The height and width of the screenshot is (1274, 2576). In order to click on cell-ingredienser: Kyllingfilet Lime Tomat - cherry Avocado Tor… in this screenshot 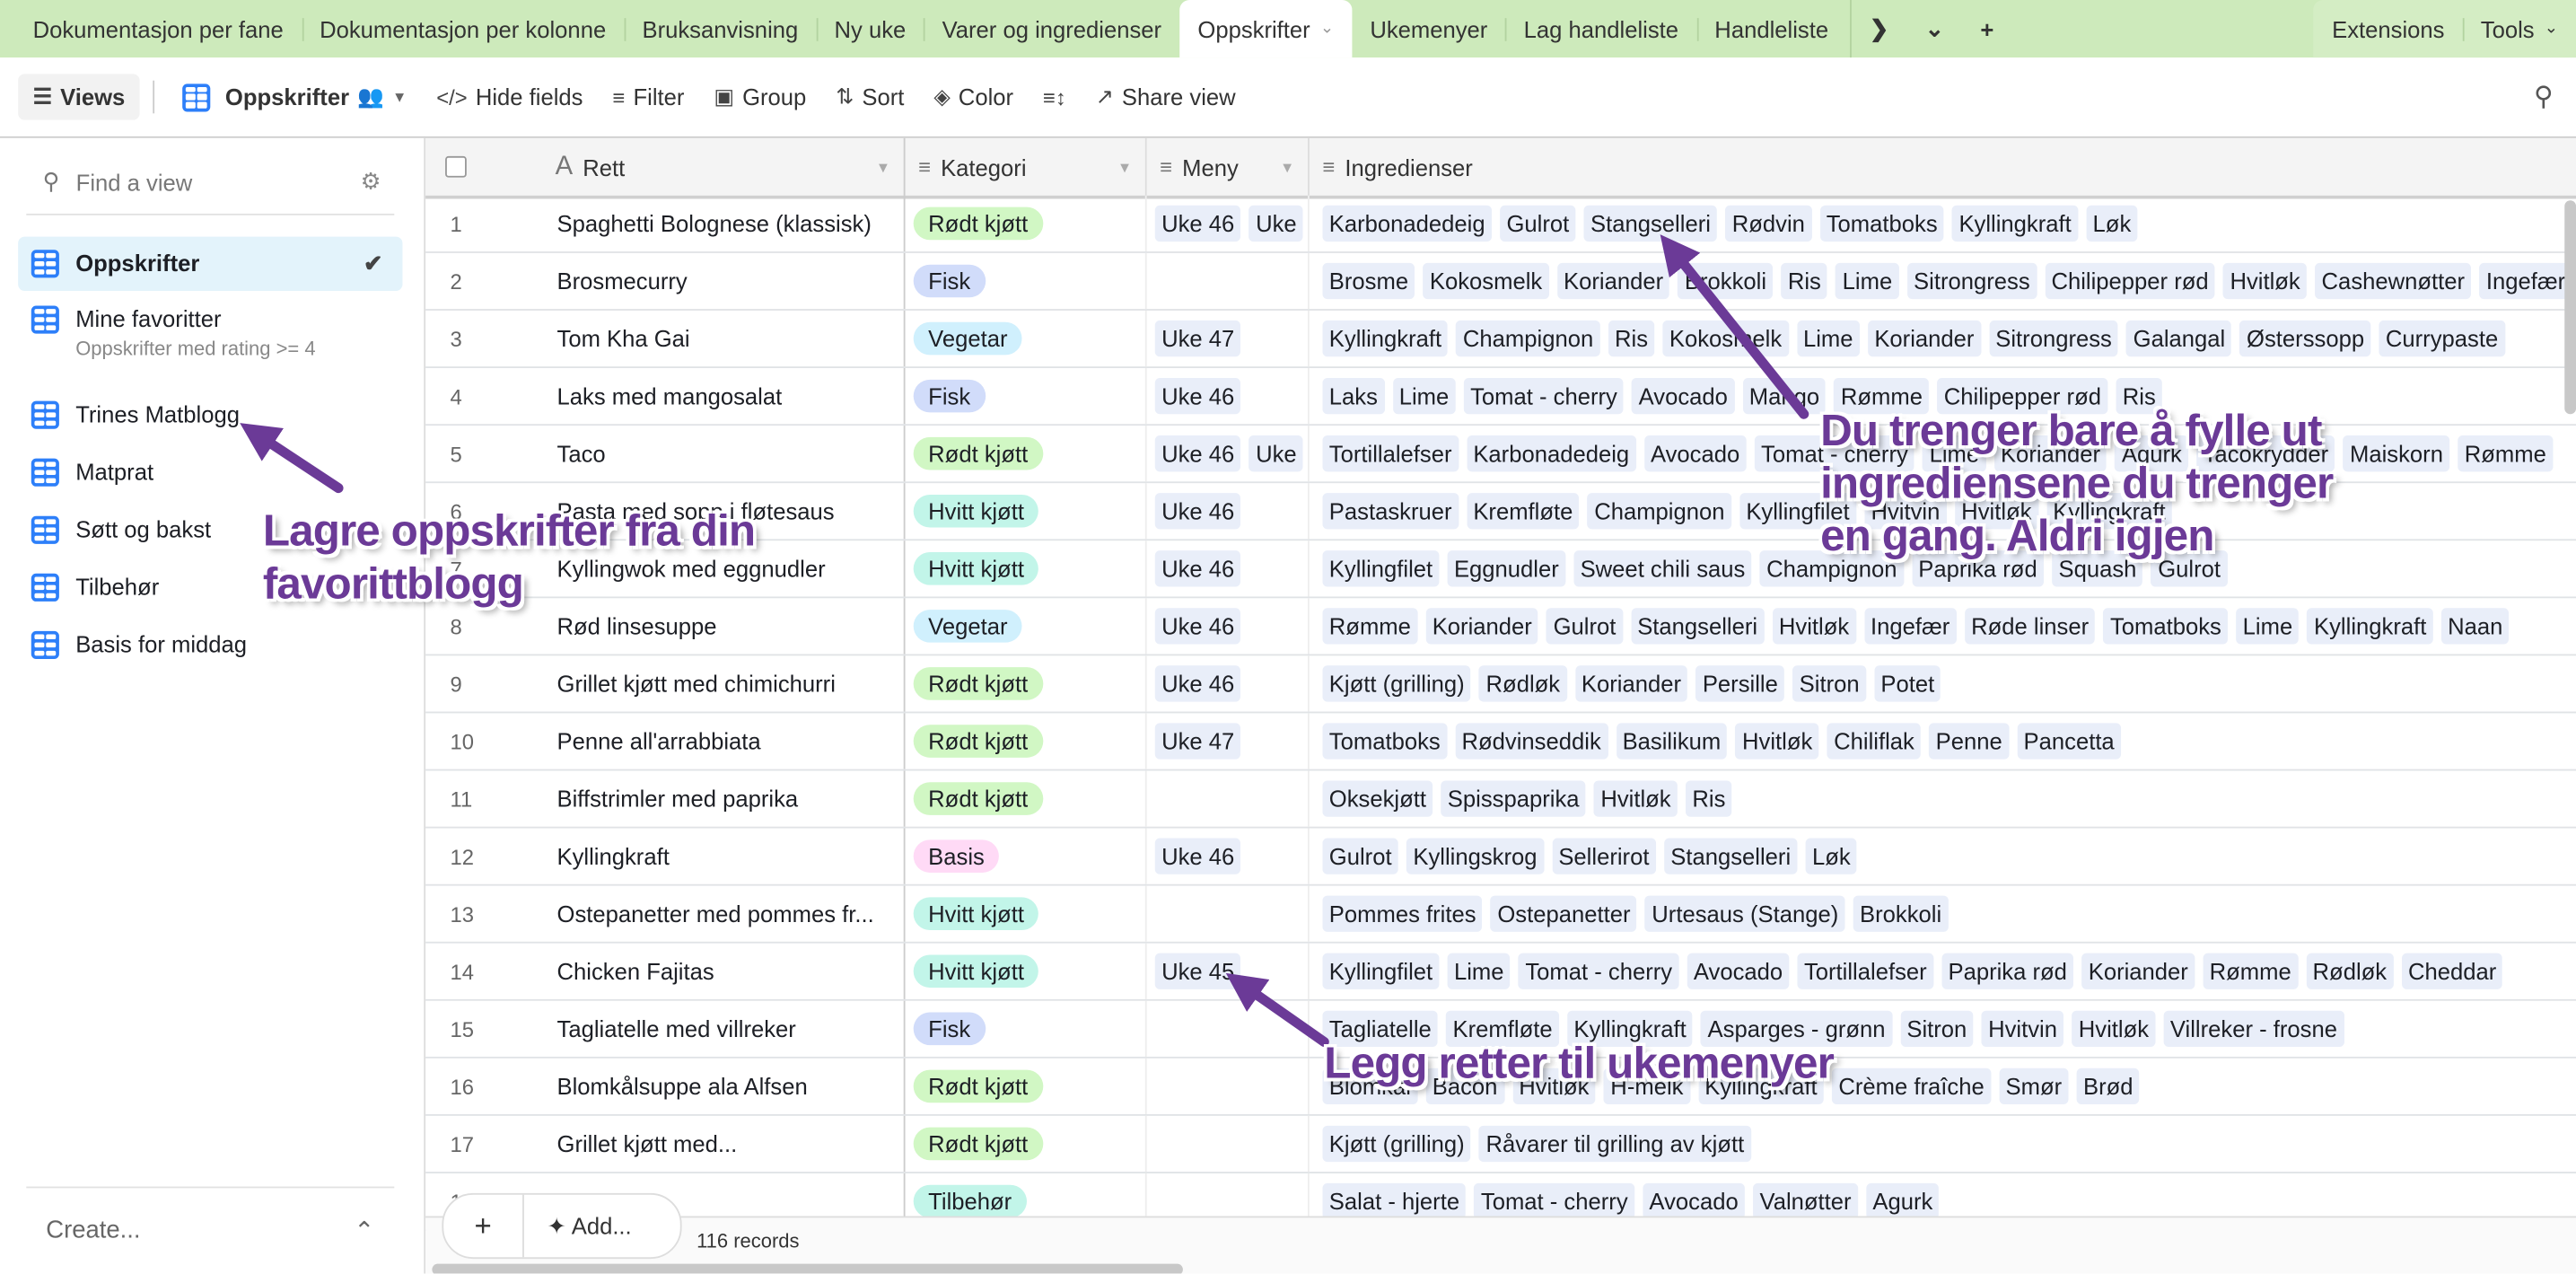, I will do `click(1943, 971)`.